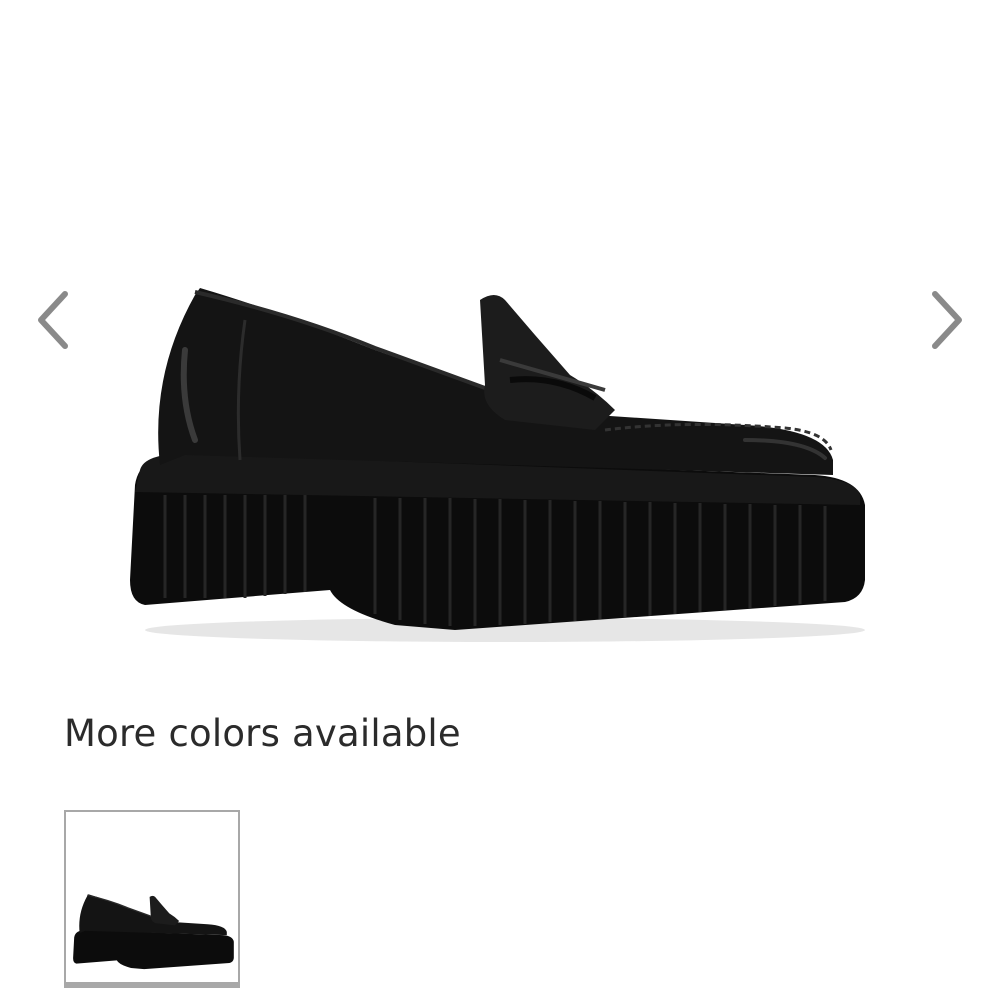  I want to click on previous-image-button, so click(53, 320).